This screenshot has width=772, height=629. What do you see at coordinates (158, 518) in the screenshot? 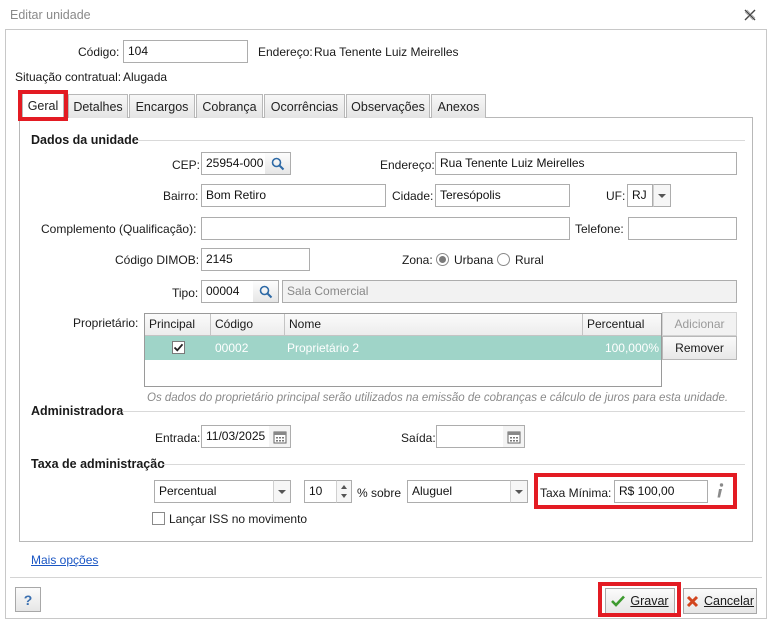
I see `lancar-iss-checkbox` at bounding box center [158, 518].